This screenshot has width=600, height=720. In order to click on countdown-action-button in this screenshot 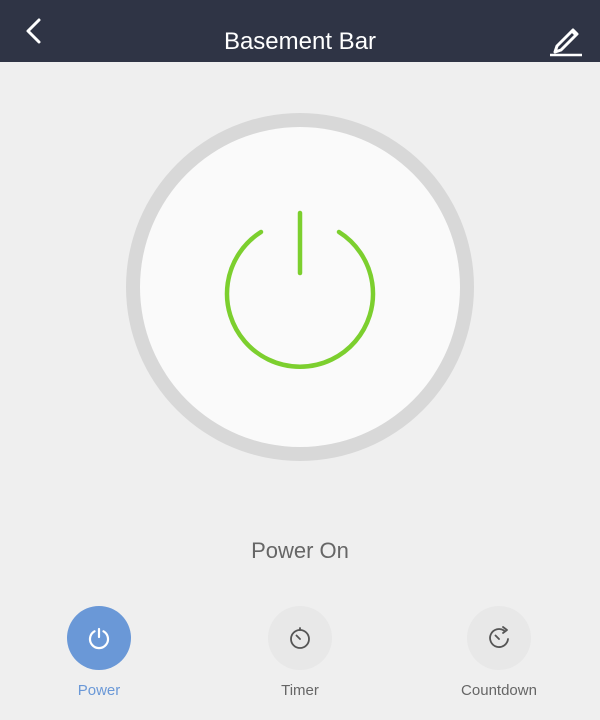, I will do `click(499, 638)`.